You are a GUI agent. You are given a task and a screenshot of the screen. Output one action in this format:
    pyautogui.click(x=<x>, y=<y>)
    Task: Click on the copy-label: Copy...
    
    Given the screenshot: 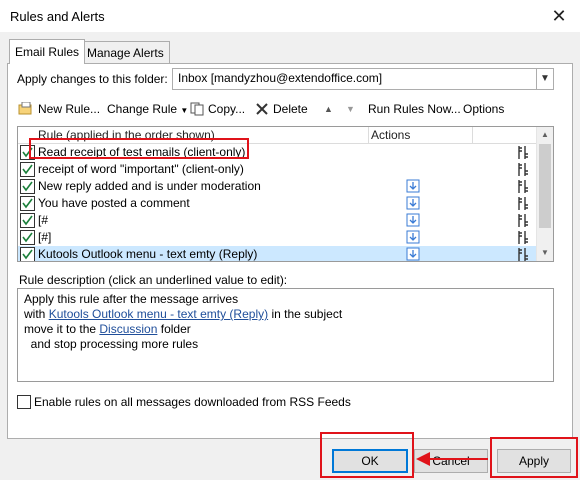 What is the action you would take?
    pyautogui.click(x=227, y=109)
    